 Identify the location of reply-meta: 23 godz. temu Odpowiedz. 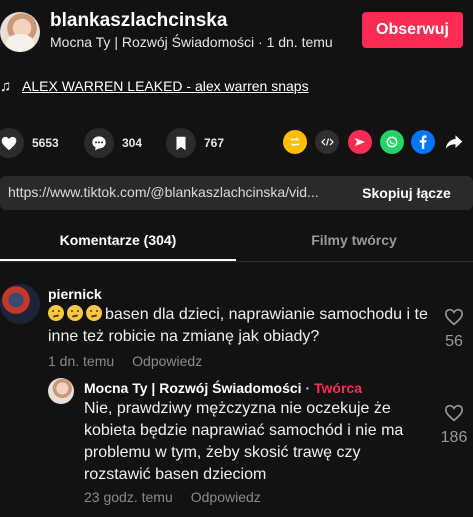
(172, 497).